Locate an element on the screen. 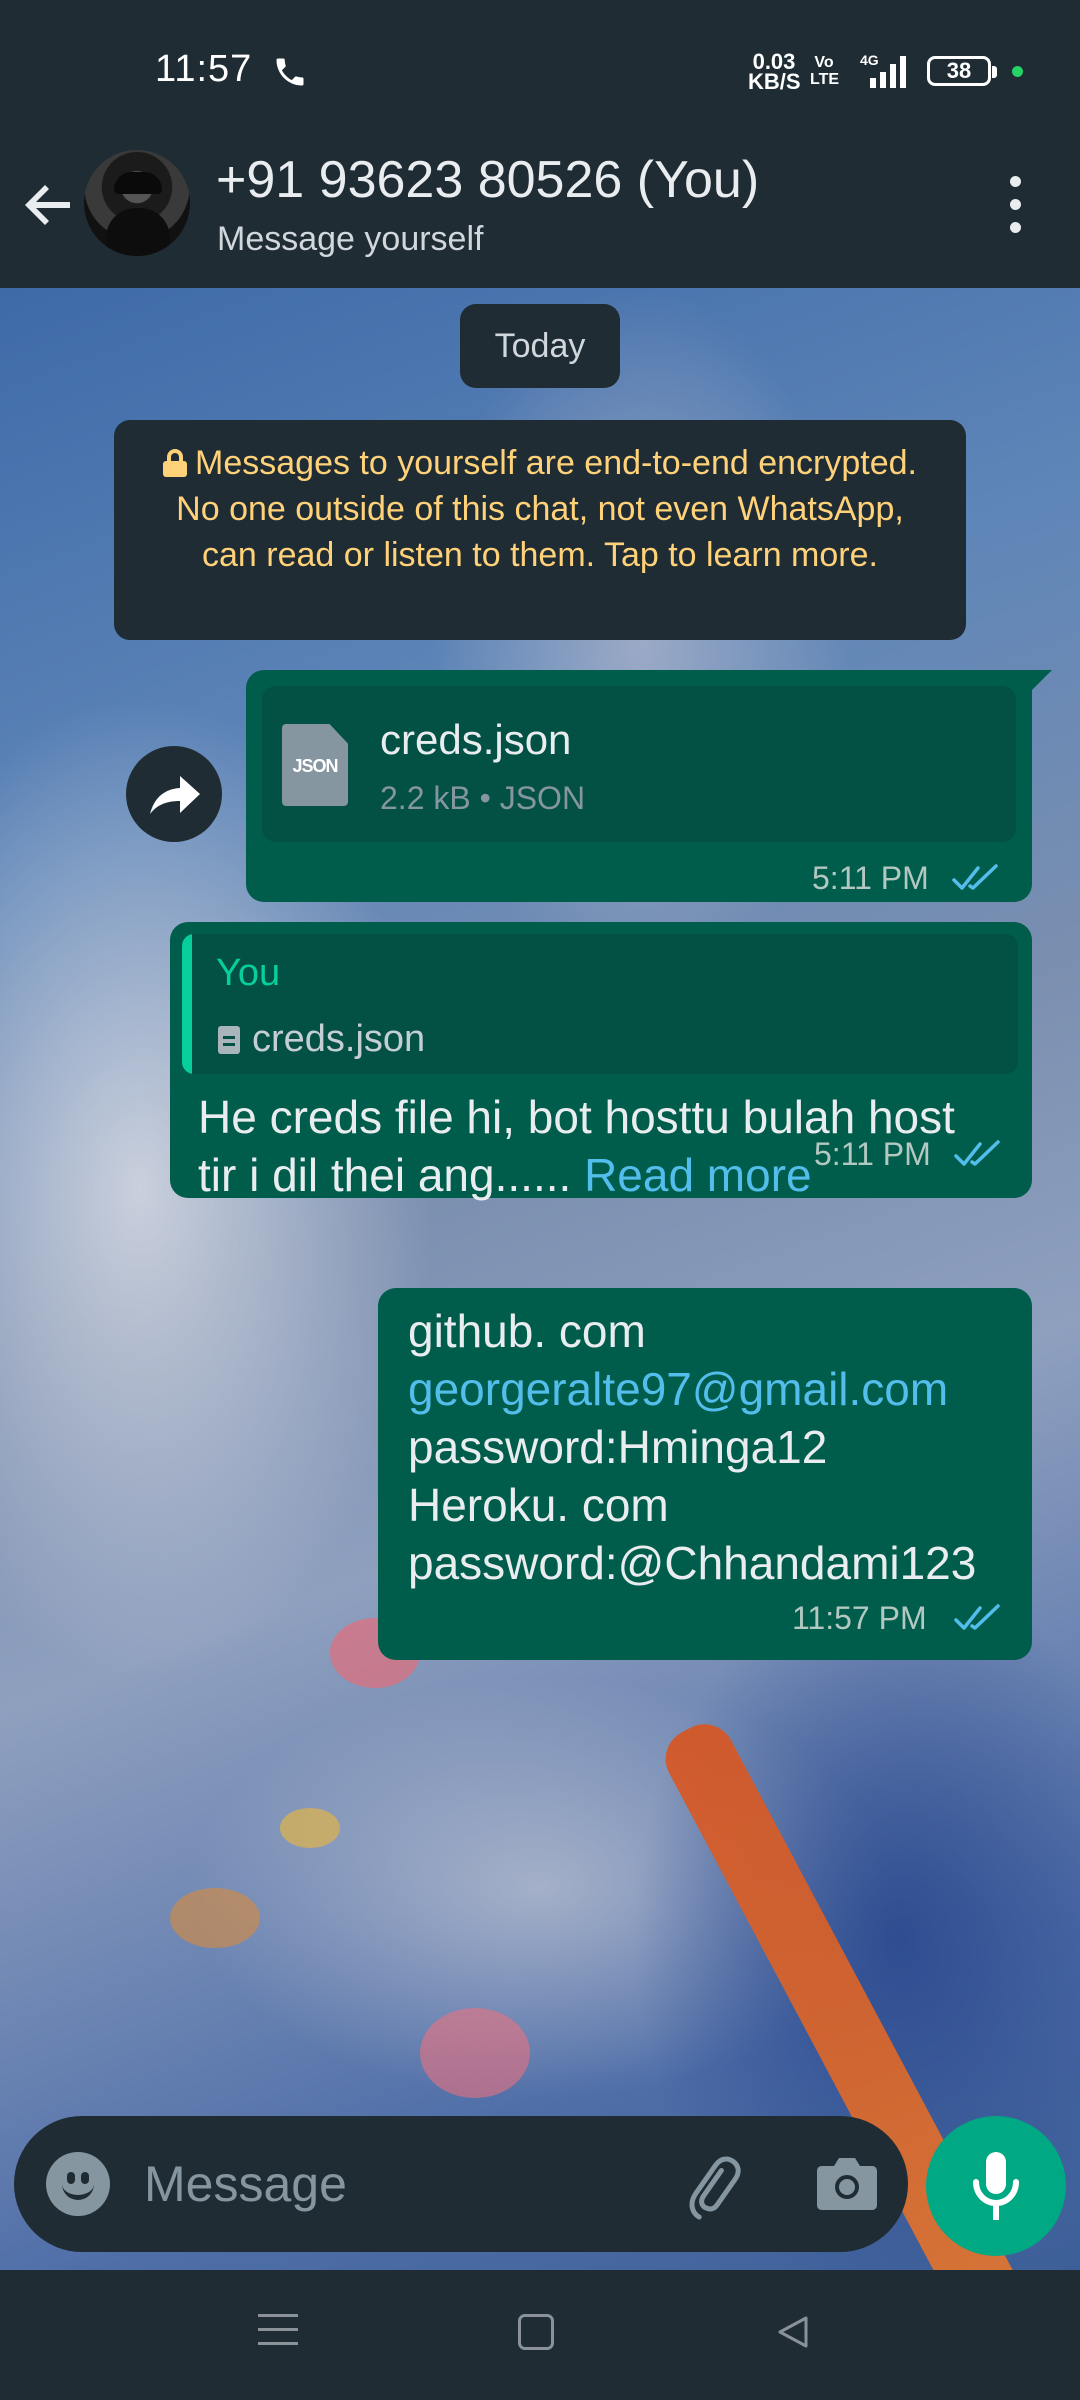 The height and width of the screenshot is (2400, 1080). json-file-icon: JSON is located at coordinates (315, 765).